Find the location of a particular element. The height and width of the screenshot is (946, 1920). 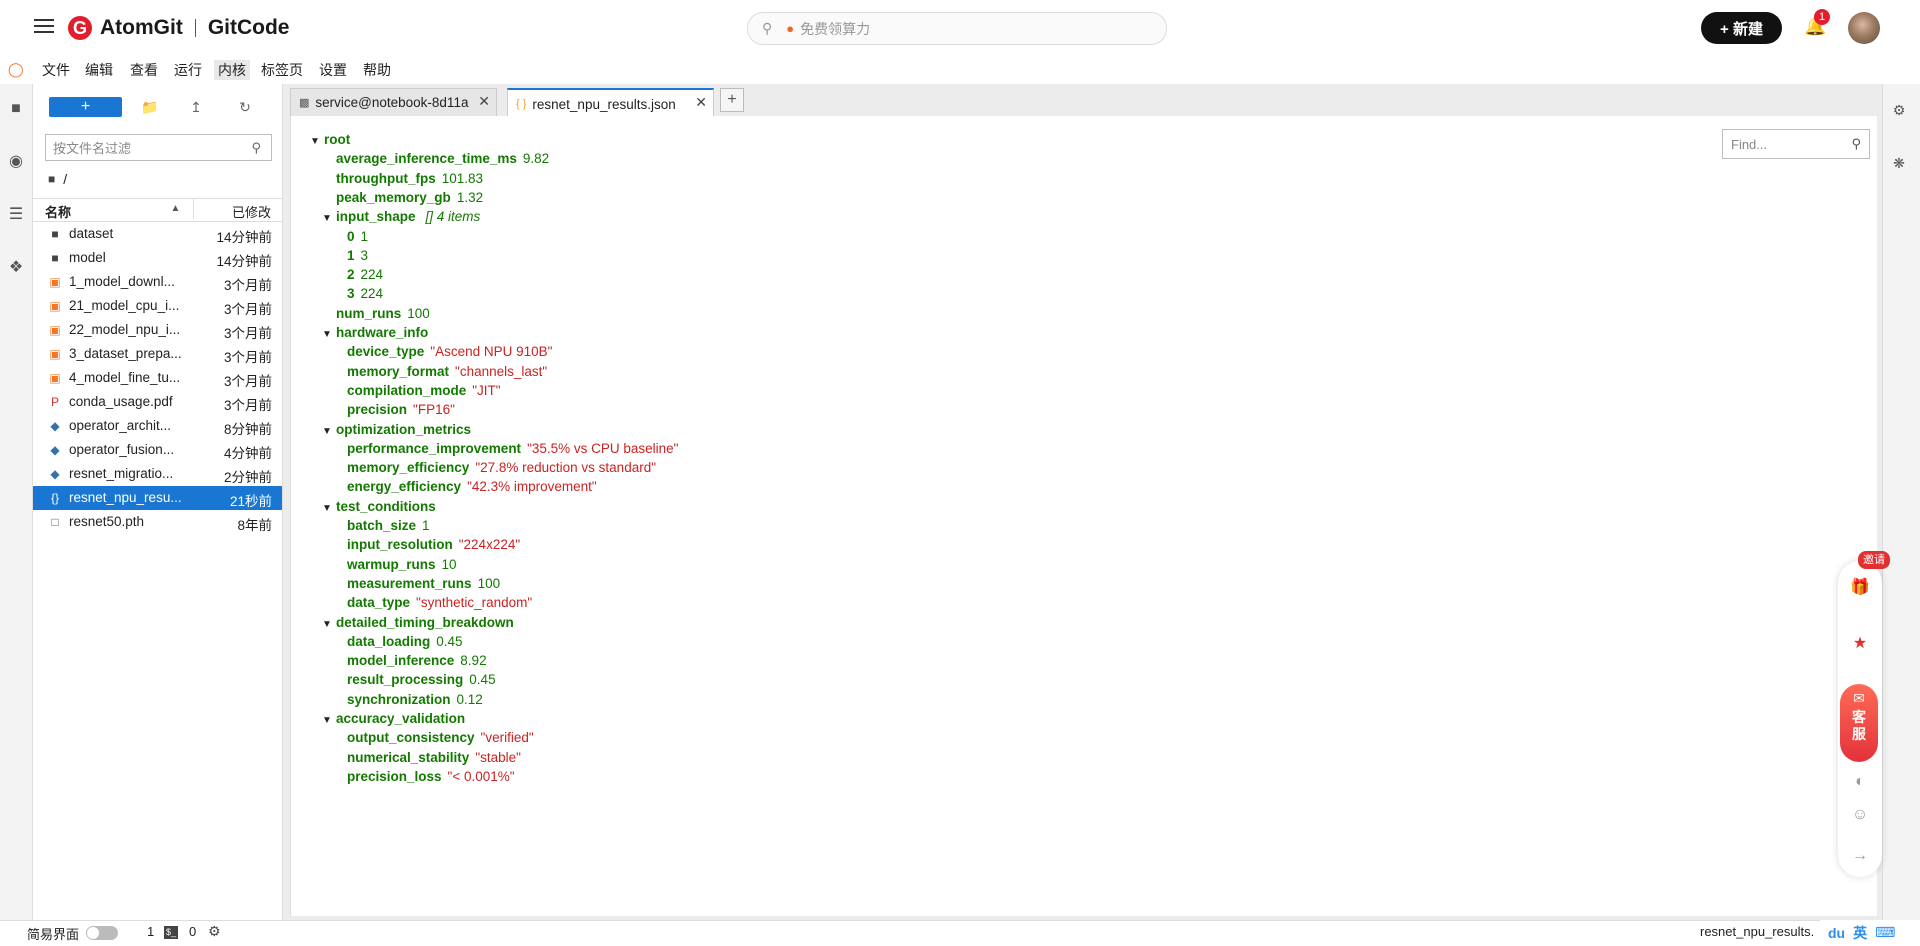

new-button: + 新建 is located at coordinates (1741, 28).